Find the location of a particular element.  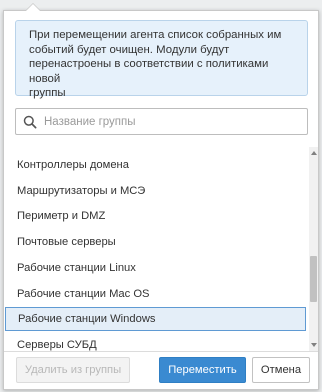

info-line: событий будет очищен. Модули будут is located at coordinates (129, 49).